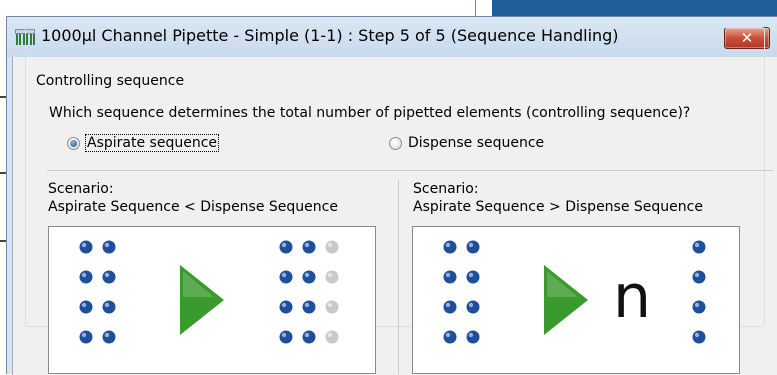 Image resolution: width=777 pixels, height=375 pixels. What do you see at coordinates (81, 189) in the screenshot?
I see `scenario-left-heading: Scenario:` at bounding box center [81, 189].